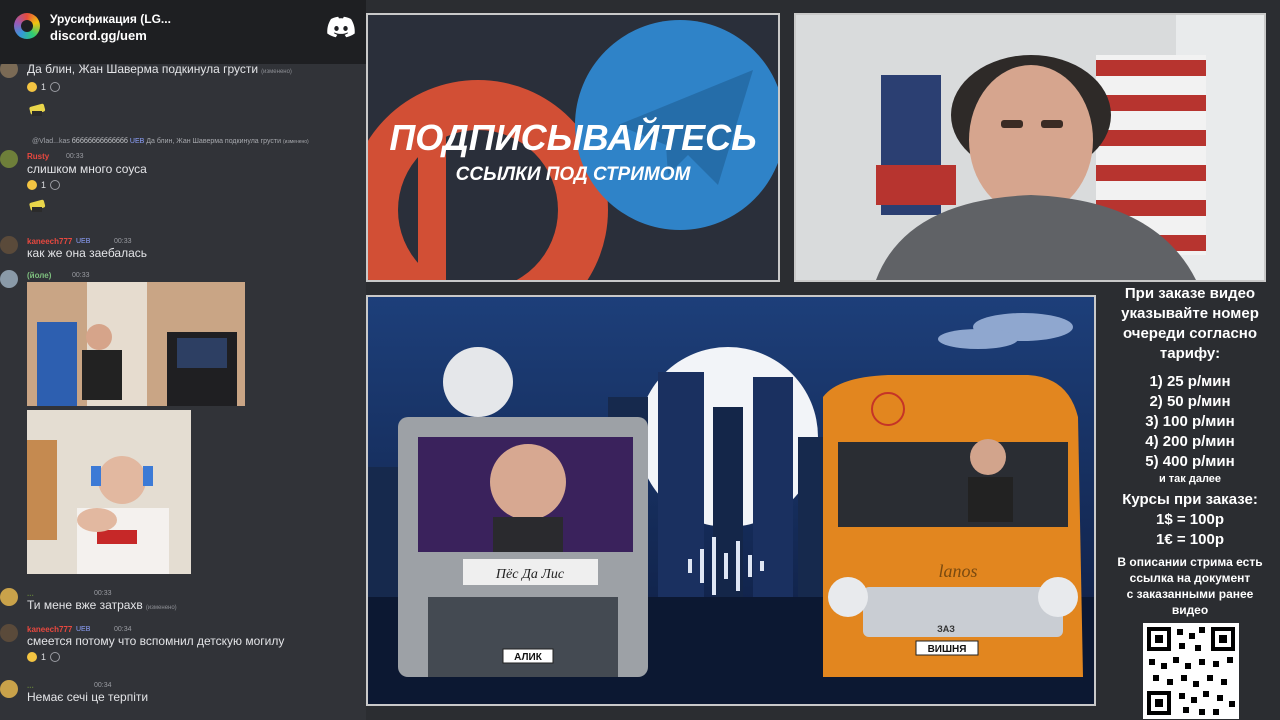 The image size is (1280, 720). I want to click on webcam-feed, so click(1030, 147).